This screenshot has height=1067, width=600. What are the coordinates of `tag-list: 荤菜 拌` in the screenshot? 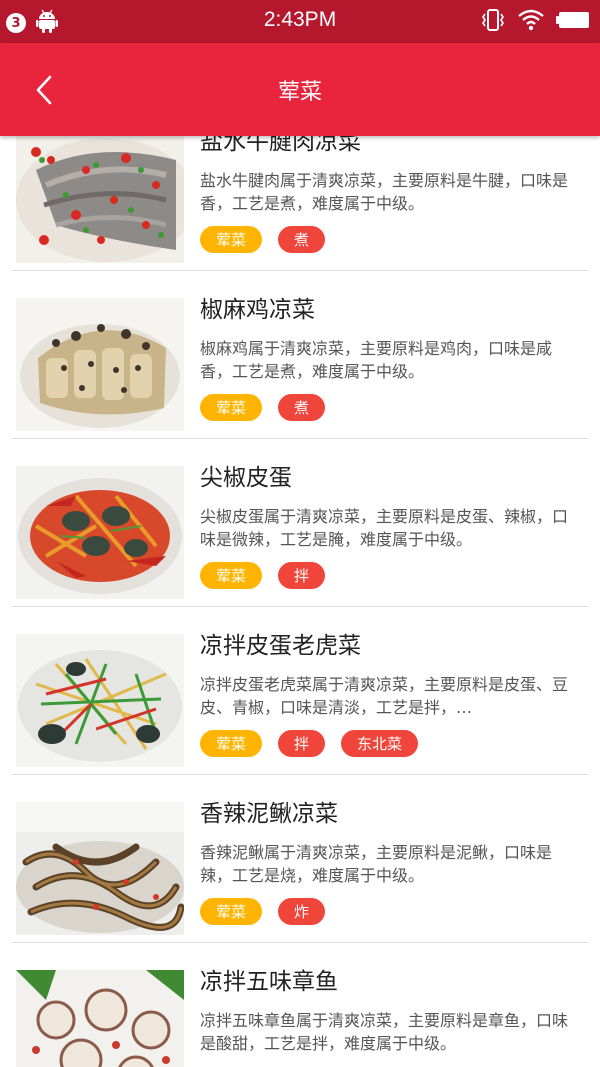 It's located at (390, 575).